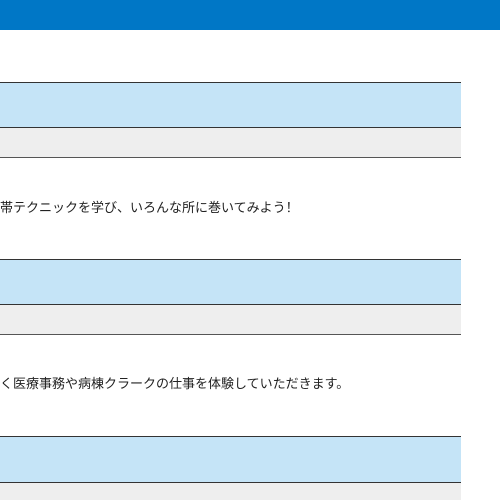 This screenshot has height=500, width=500. What do you see at coordinates (175, 384) in the screenshot?
I see `course-description: く医療事務や病棟クラークの仕事を体験していただきます。` at bounding box center [175, 384].